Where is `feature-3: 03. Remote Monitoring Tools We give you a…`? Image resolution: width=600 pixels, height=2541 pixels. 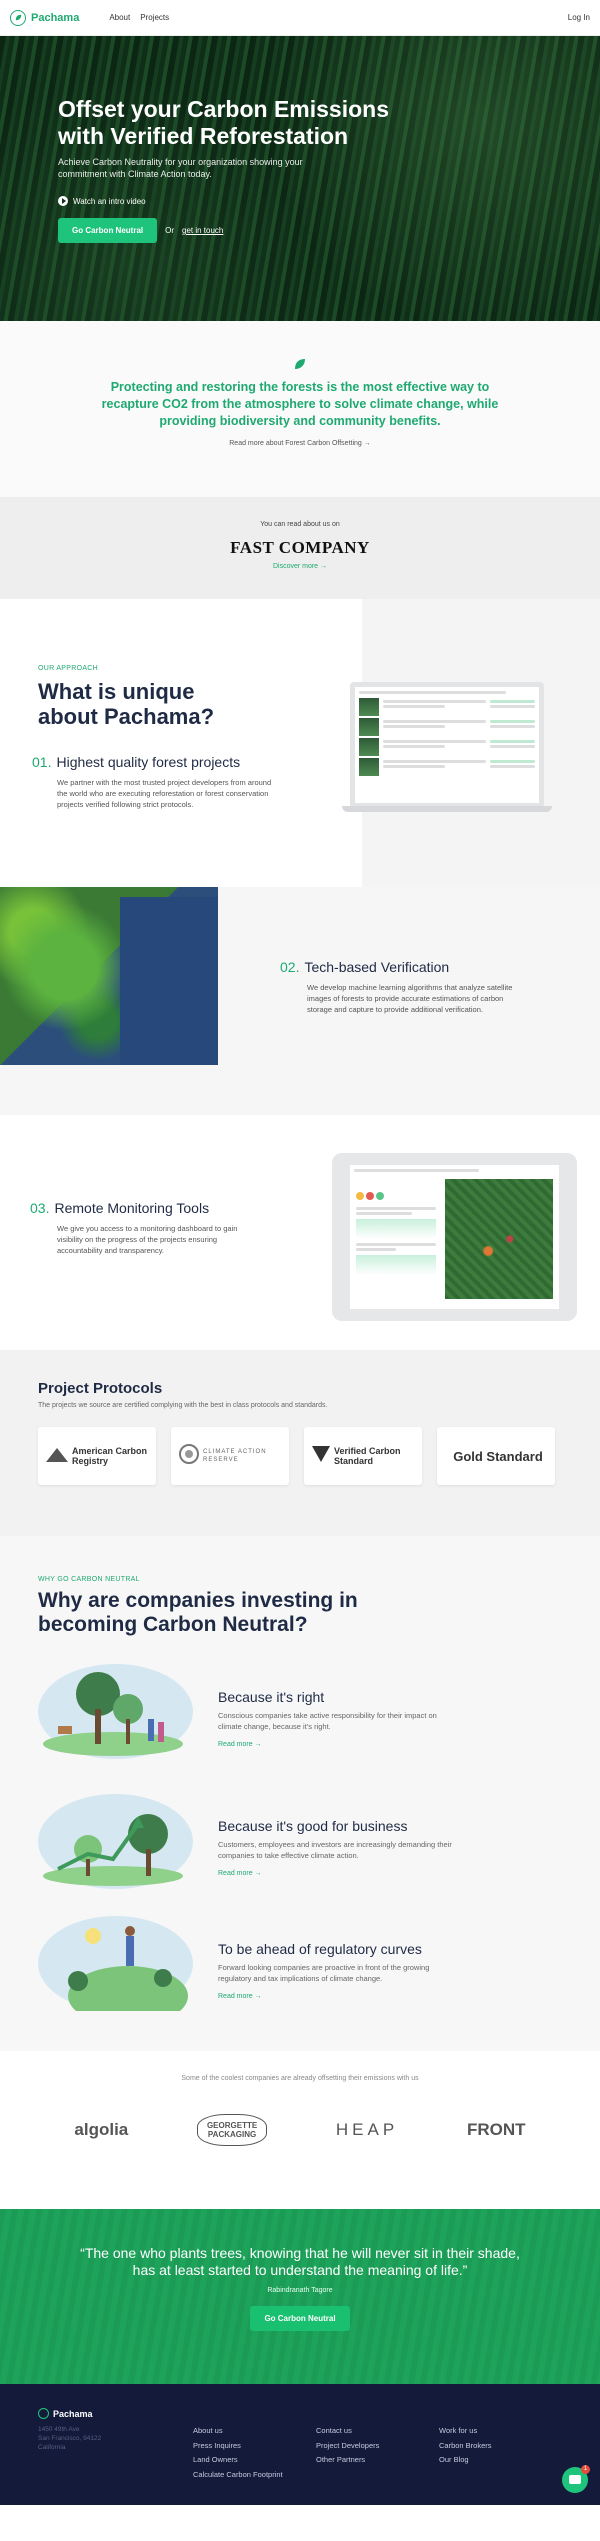 feature-3: 03. Remote Monitoring Tools We give you a… is located at coordinates (143, 1228).